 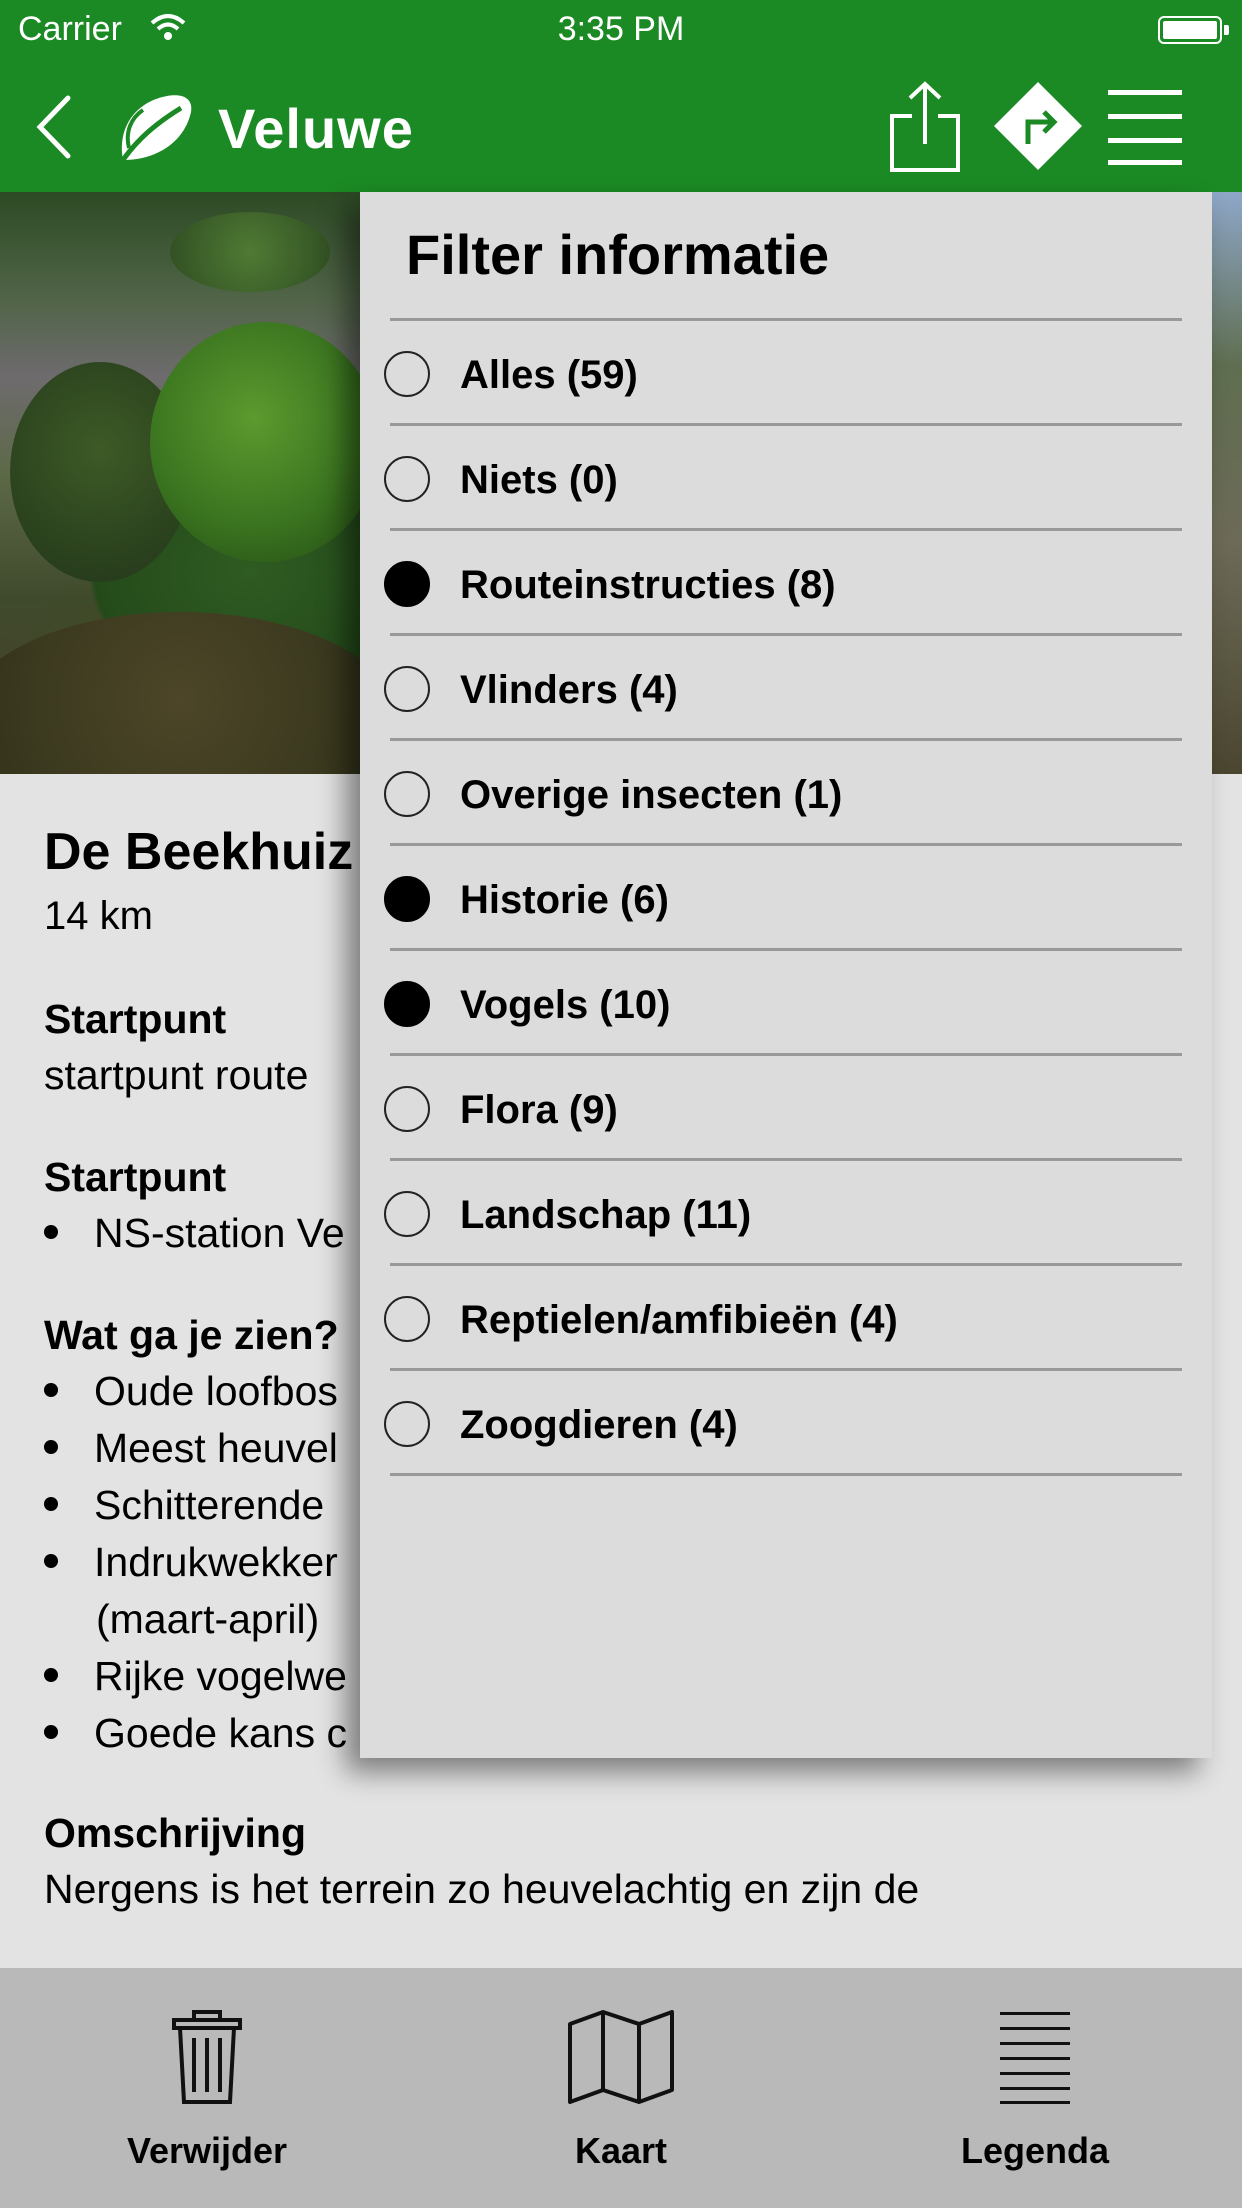 I want to click on list-item: Goede kans c, so click(x=195, y=1733).